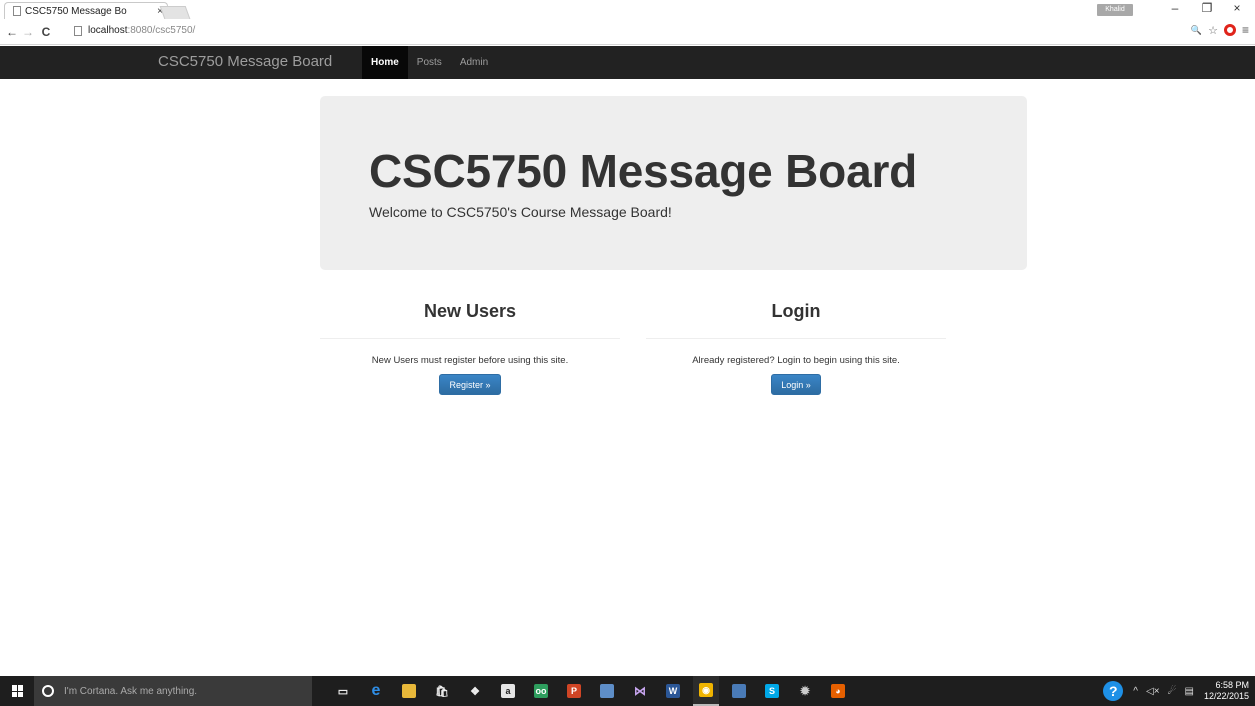  Describe the element at coordinates (131, 691) in the screenshot. I see `cortana-search-placeholder: I'm Cortana. Ask me anything.` at that location.